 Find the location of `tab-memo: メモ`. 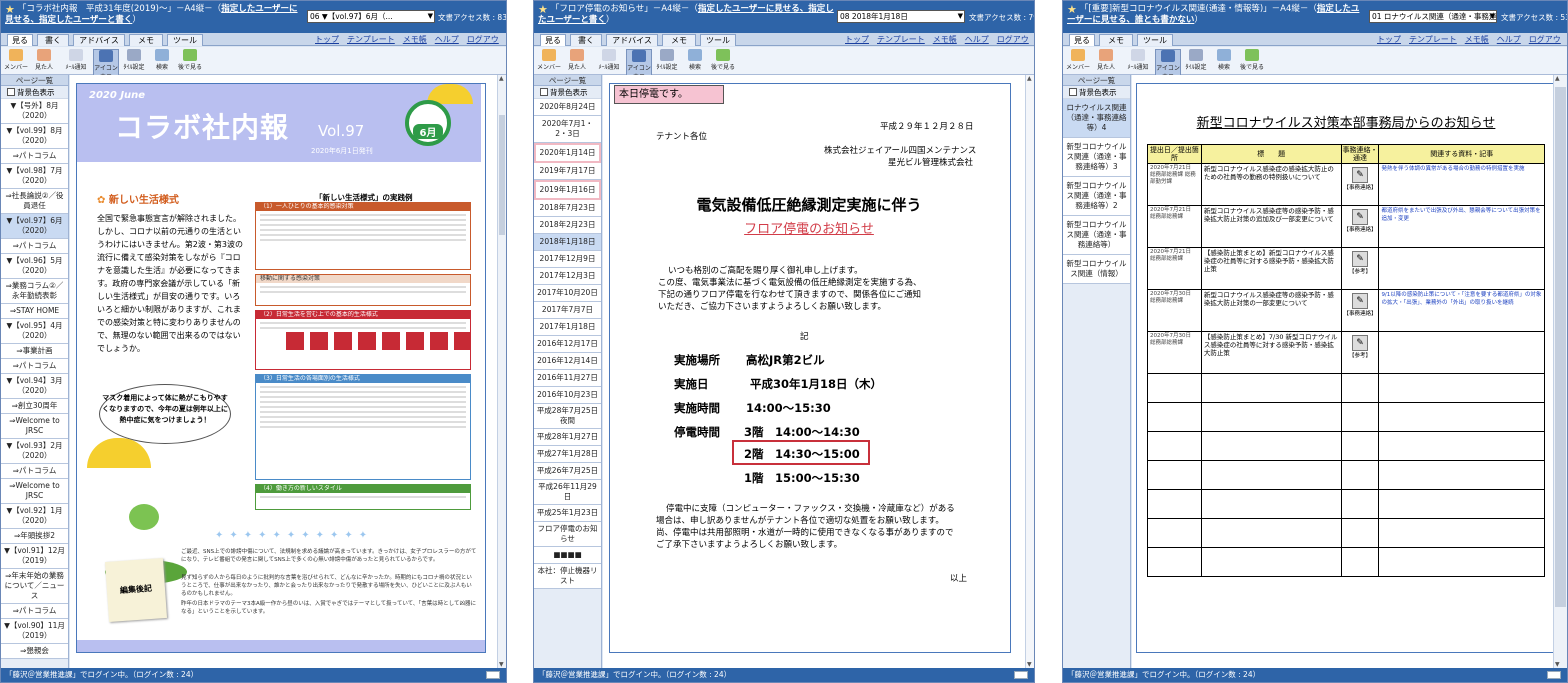

tab-memo: メモ is located at coordinates (146, 40).